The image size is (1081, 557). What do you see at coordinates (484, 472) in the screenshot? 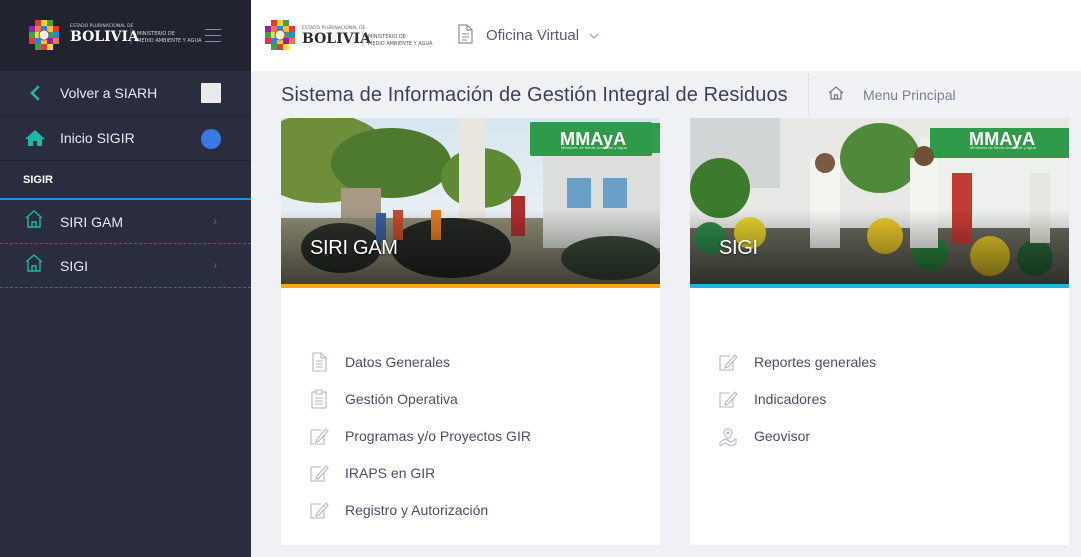
I see `menu-item-iraps: IRAPS en GIR` at bounding box center [484, 472].